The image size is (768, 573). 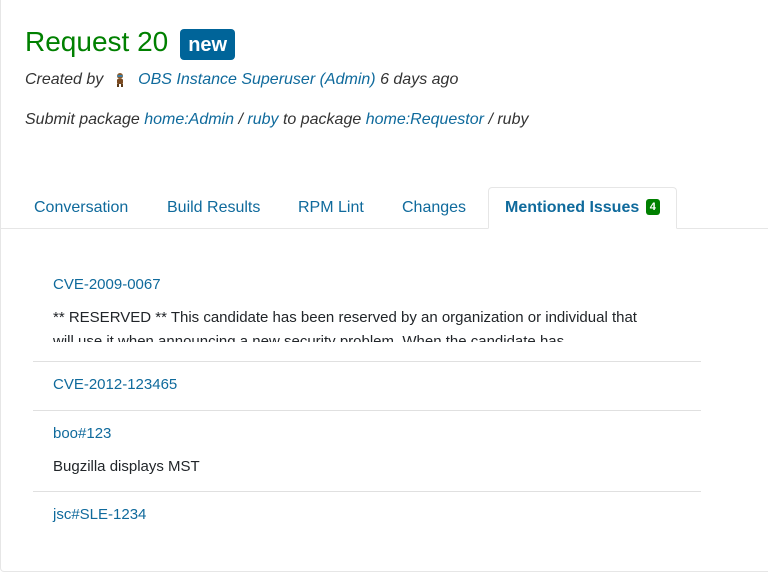 I want to click on issue-summary: Bugzilla displays MST, so click(x=126, y=466).